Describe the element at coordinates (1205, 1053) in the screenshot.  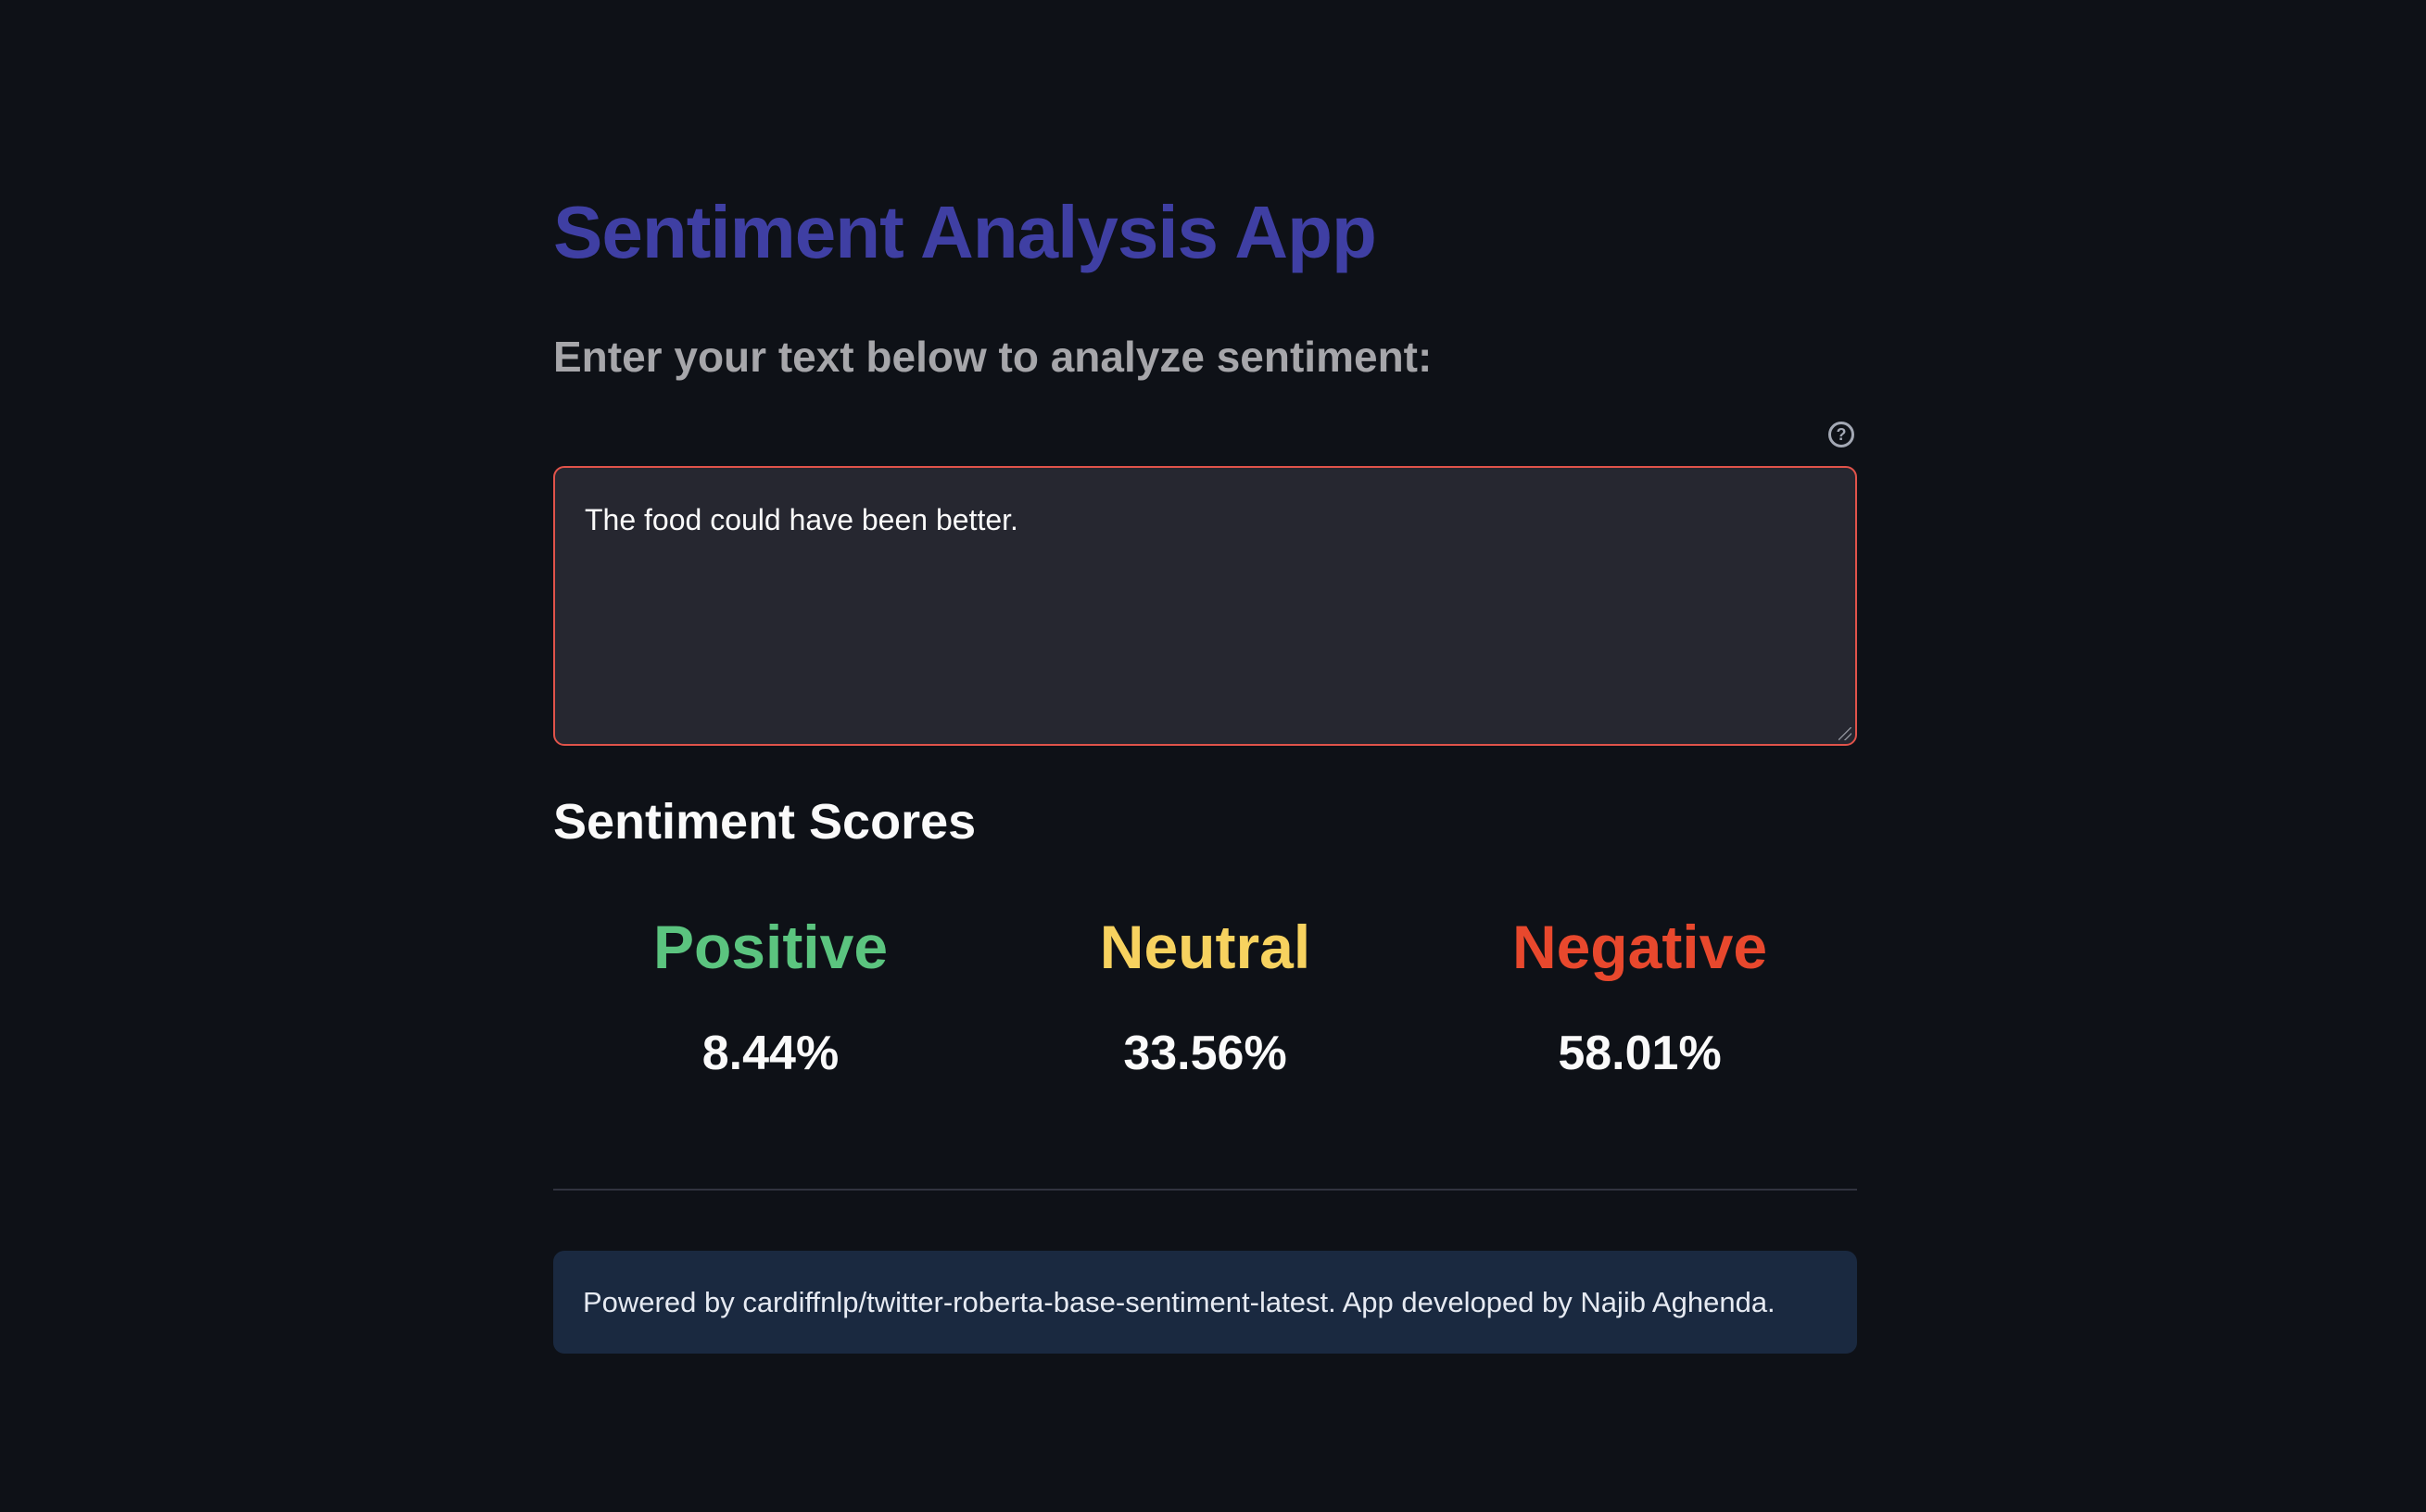
I see `score-value-neutral: 33.56%` at that location.